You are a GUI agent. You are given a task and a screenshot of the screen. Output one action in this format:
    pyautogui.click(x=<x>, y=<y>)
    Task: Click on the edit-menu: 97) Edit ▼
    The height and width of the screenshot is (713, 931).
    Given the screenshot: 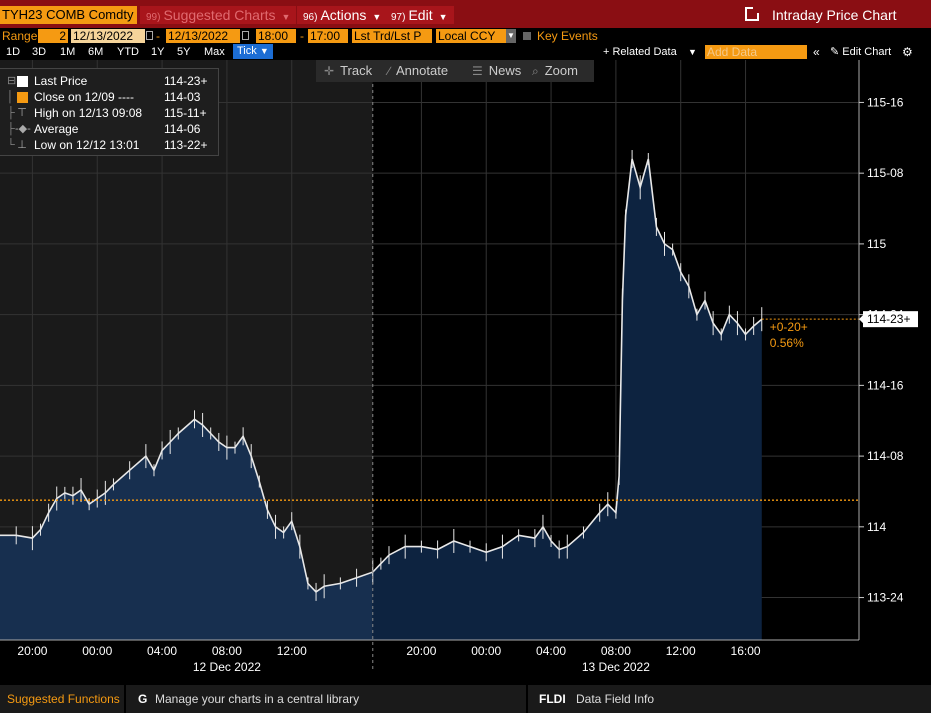 What is the action you would take?
    pyautogui.click(x=419, y=15)
    